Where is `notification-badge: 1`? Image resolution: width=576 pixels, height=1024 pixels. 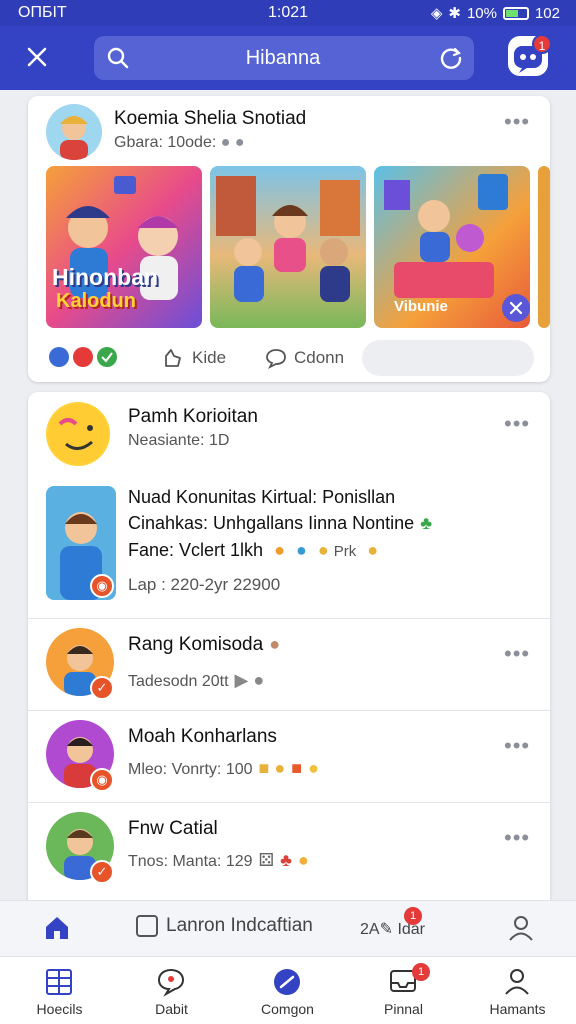
notification-badge: 1 is located at coordinates (413, 916).